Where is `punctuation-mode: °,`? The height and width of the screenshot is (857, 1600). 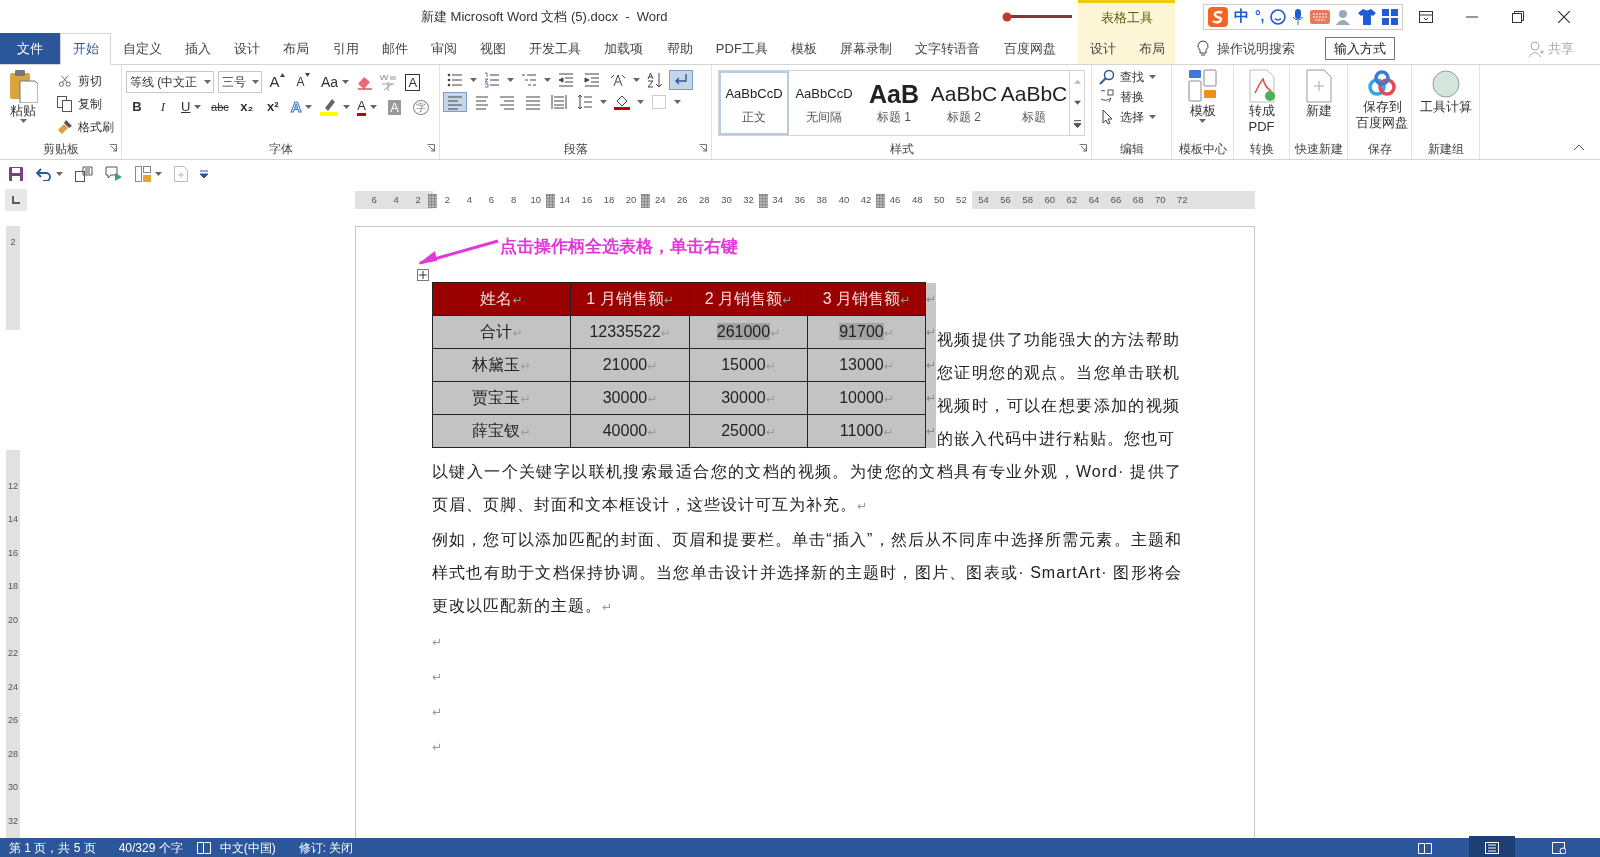 punctuation-mode: °, is located at coordinates (1259, 16).